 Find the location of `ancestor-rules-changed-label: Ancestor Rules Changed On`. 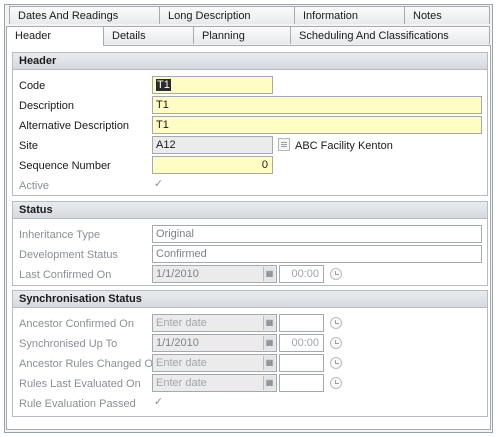

ancestor-rules-changed-label: Ancestor Rules Changed On is located at coordinates (89, 364).